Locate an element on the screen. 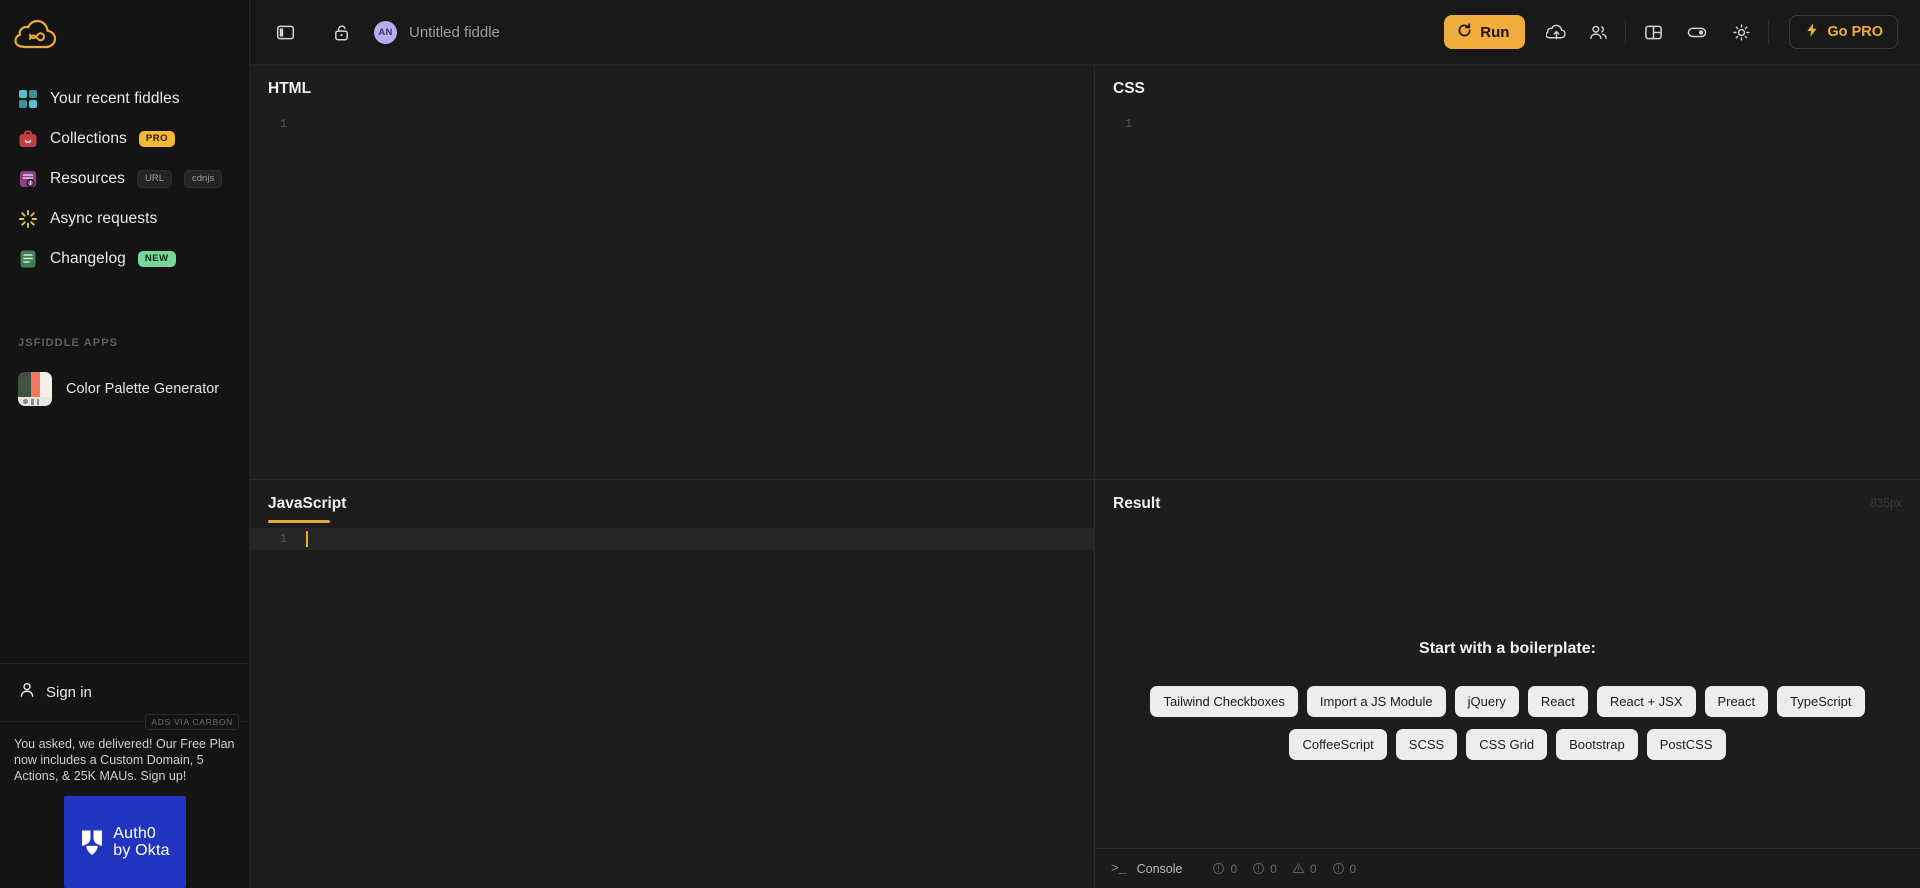 Image resolution: width=1920 pixels, height=888 pixels. console-label: Console is located at coordinates (1160, 869).